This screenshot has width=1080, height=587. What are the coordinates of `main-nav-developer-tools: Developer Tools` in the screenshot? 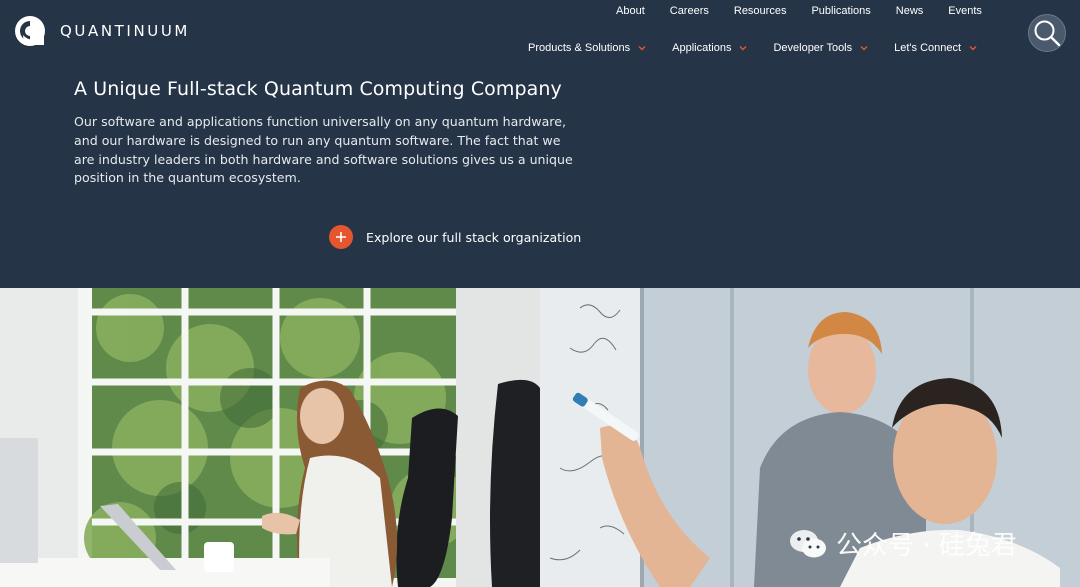 It's located at (820, 48).